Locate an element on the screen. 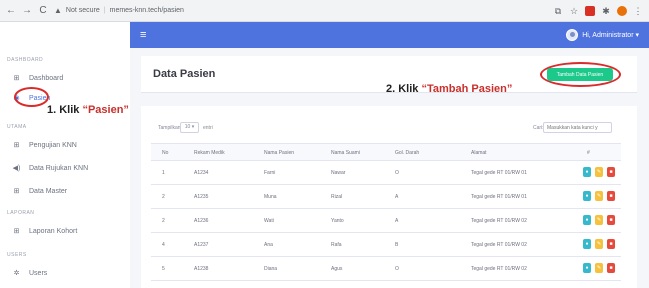  search-label: Cari: is located at coordinates (538, 128).